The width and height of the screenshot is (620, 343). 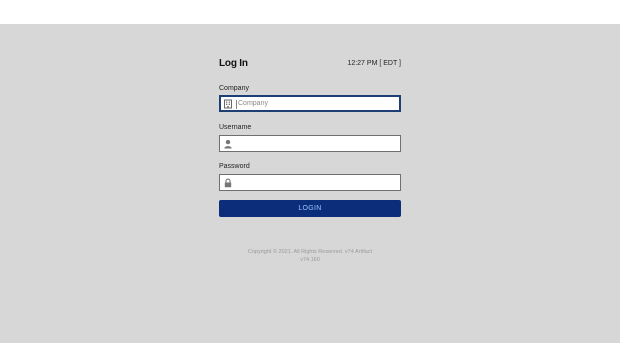 I want to click on username-input, so click(x=317, y=143).